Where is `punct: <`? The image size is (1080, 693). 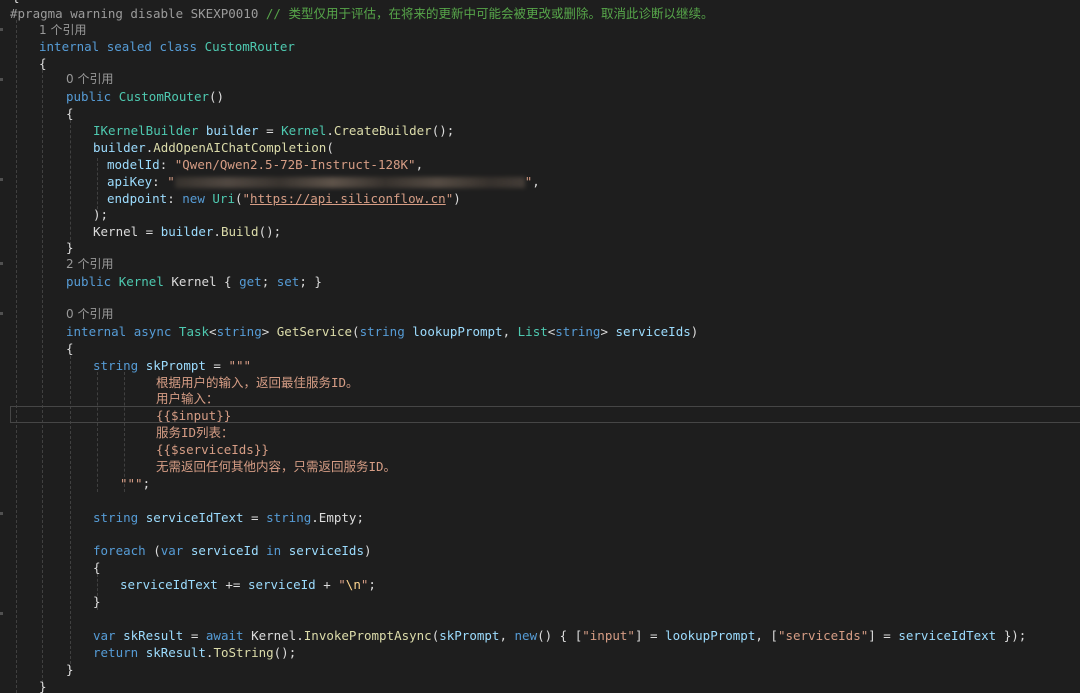
punct: < is located at coordinates (213, 331).